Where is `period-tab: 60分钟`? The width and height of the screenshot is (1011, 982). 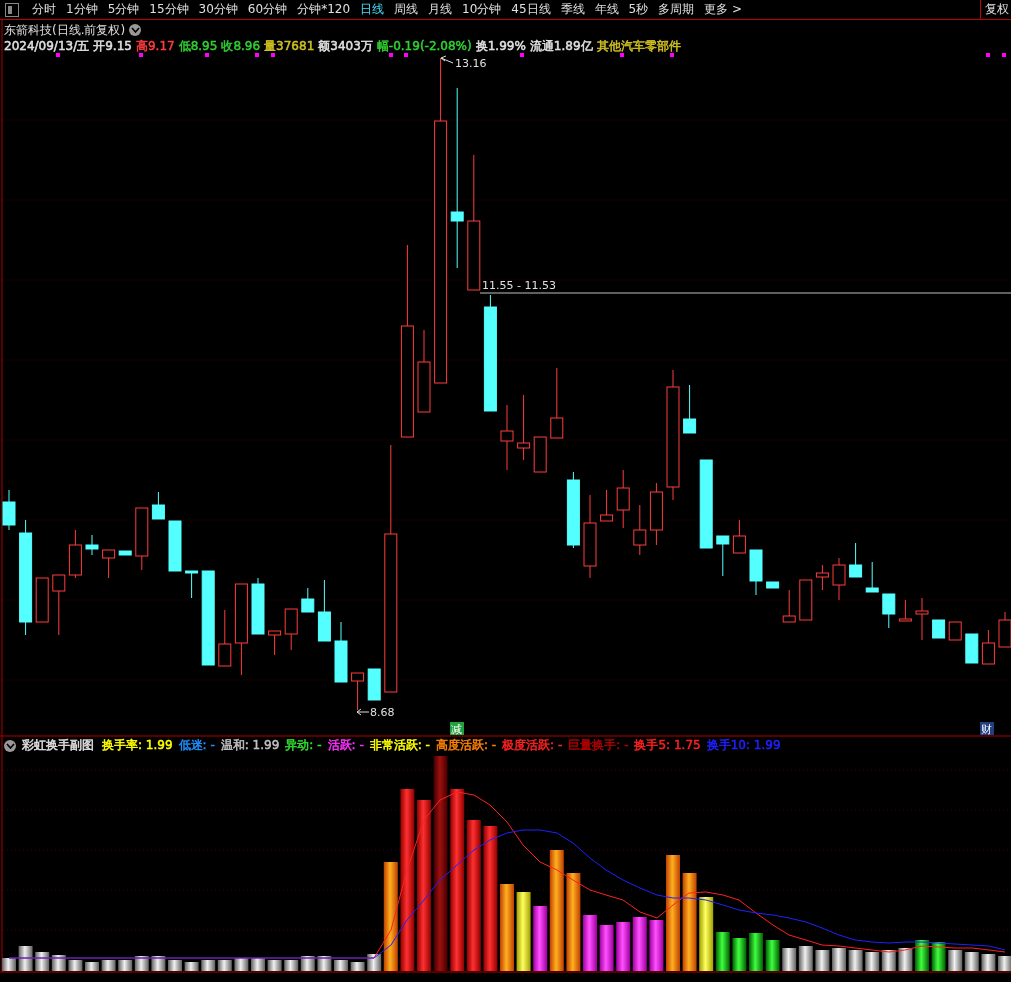
period-tab: 60分钟 is located at coordinates (267, 9).